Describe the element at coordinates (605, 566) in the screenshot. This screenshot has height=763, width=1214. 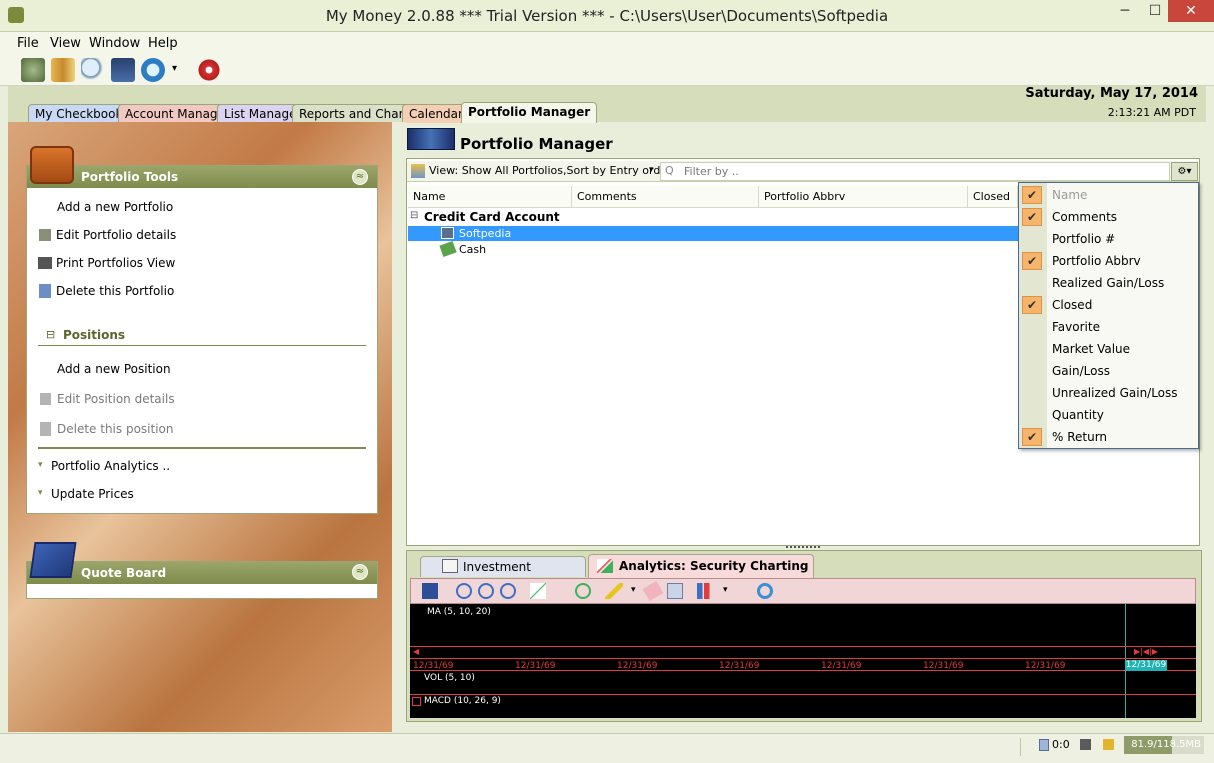
I see `chart-tab-icon` at that location.